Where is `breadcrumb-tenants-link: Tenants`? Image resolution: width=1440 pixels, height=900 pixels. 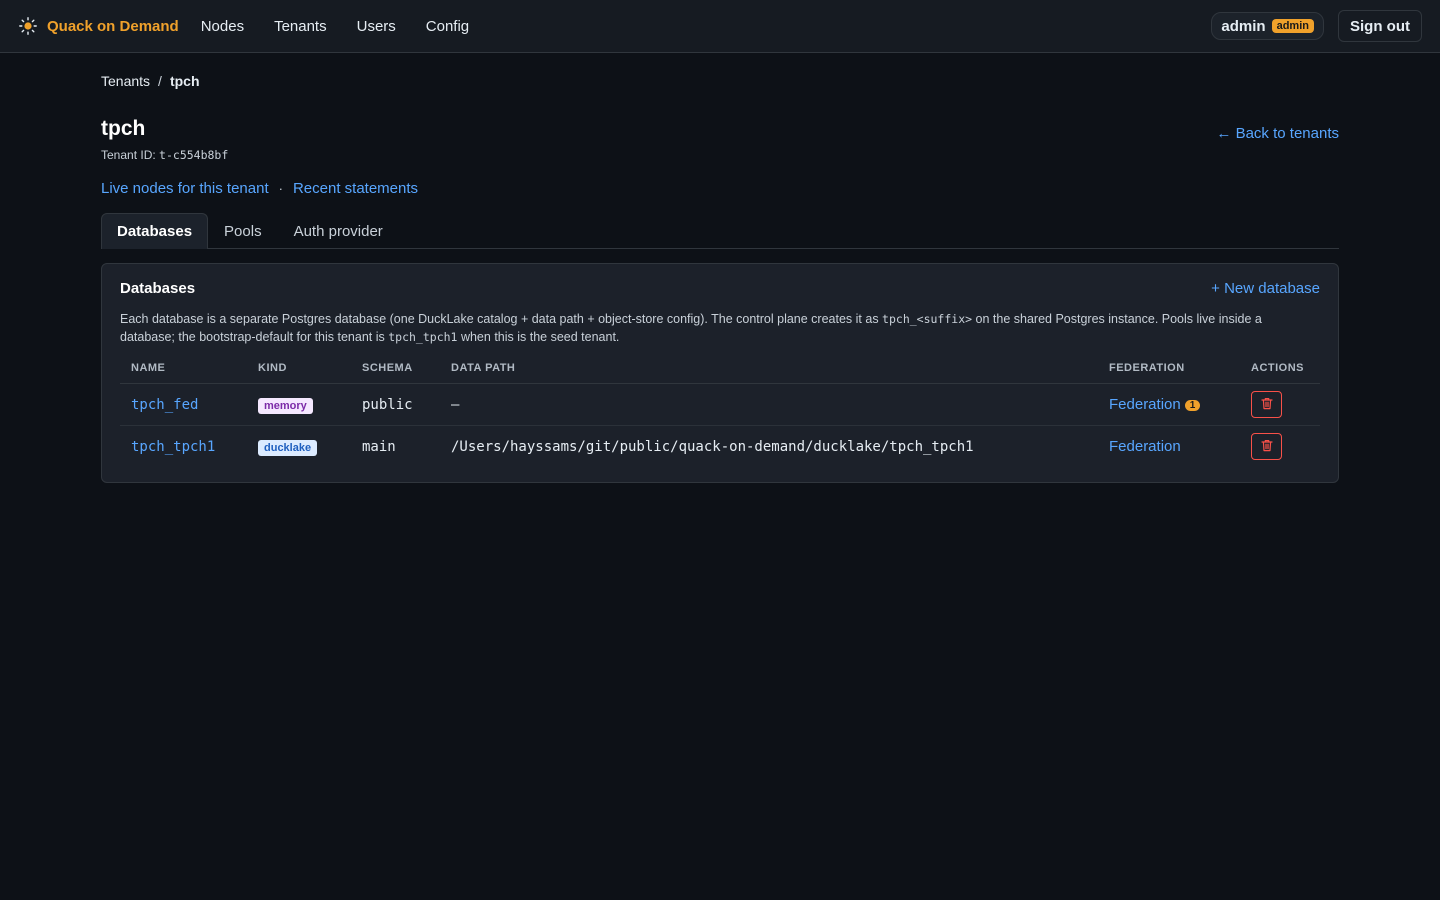 breadcrumb-tenants-link: Tenants is located at coordinates (125, 81).